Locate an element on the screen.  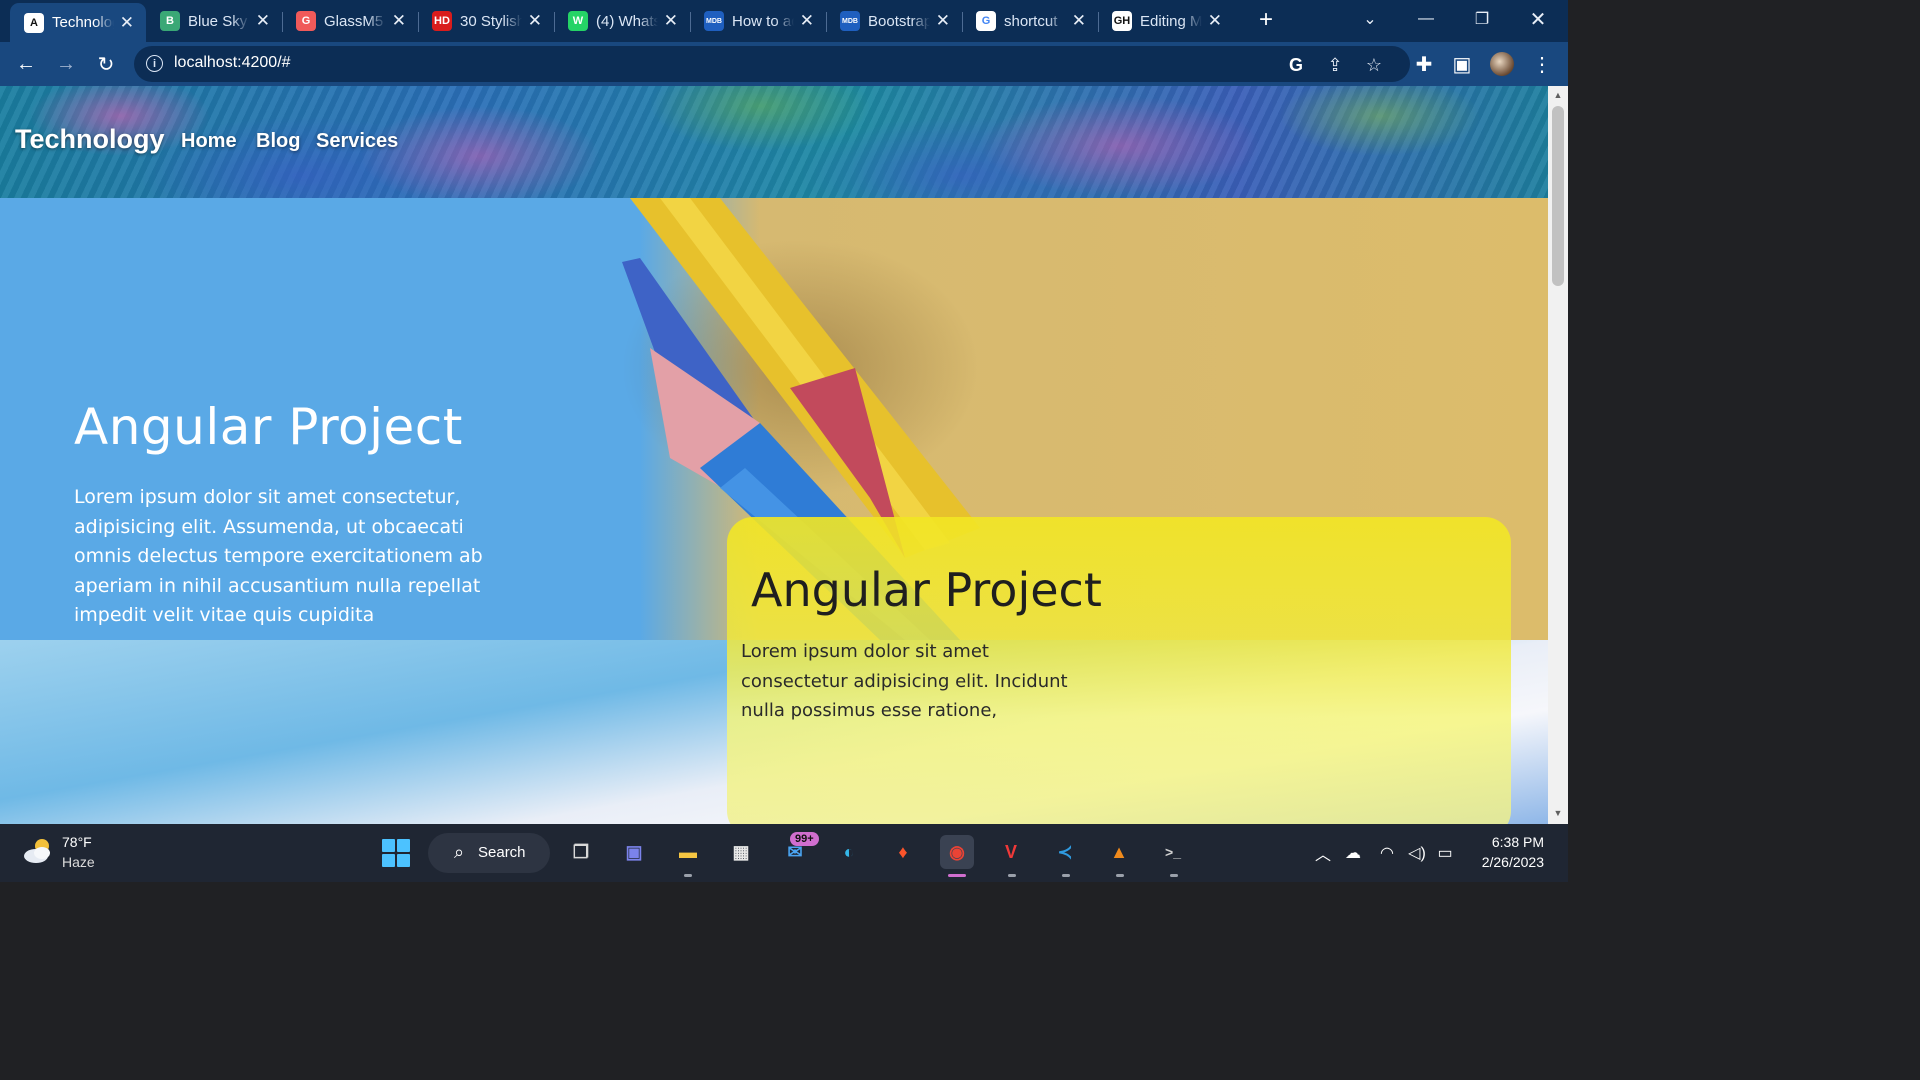
vlc-running-indicator is located at coordinates (1120, 875).